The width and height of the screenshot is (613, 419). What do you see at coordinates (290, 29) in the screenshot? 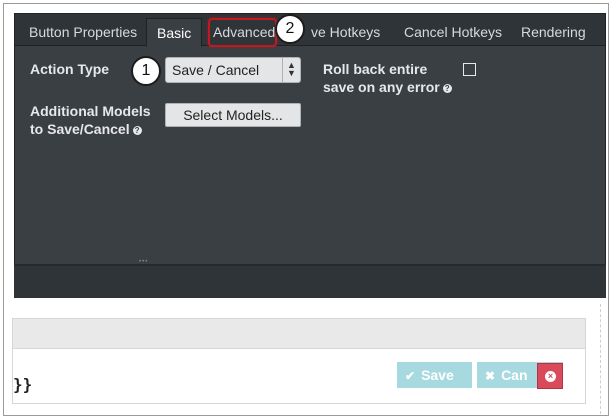
I see `callout-badge-2: 2` at bounding box center [290, 29].